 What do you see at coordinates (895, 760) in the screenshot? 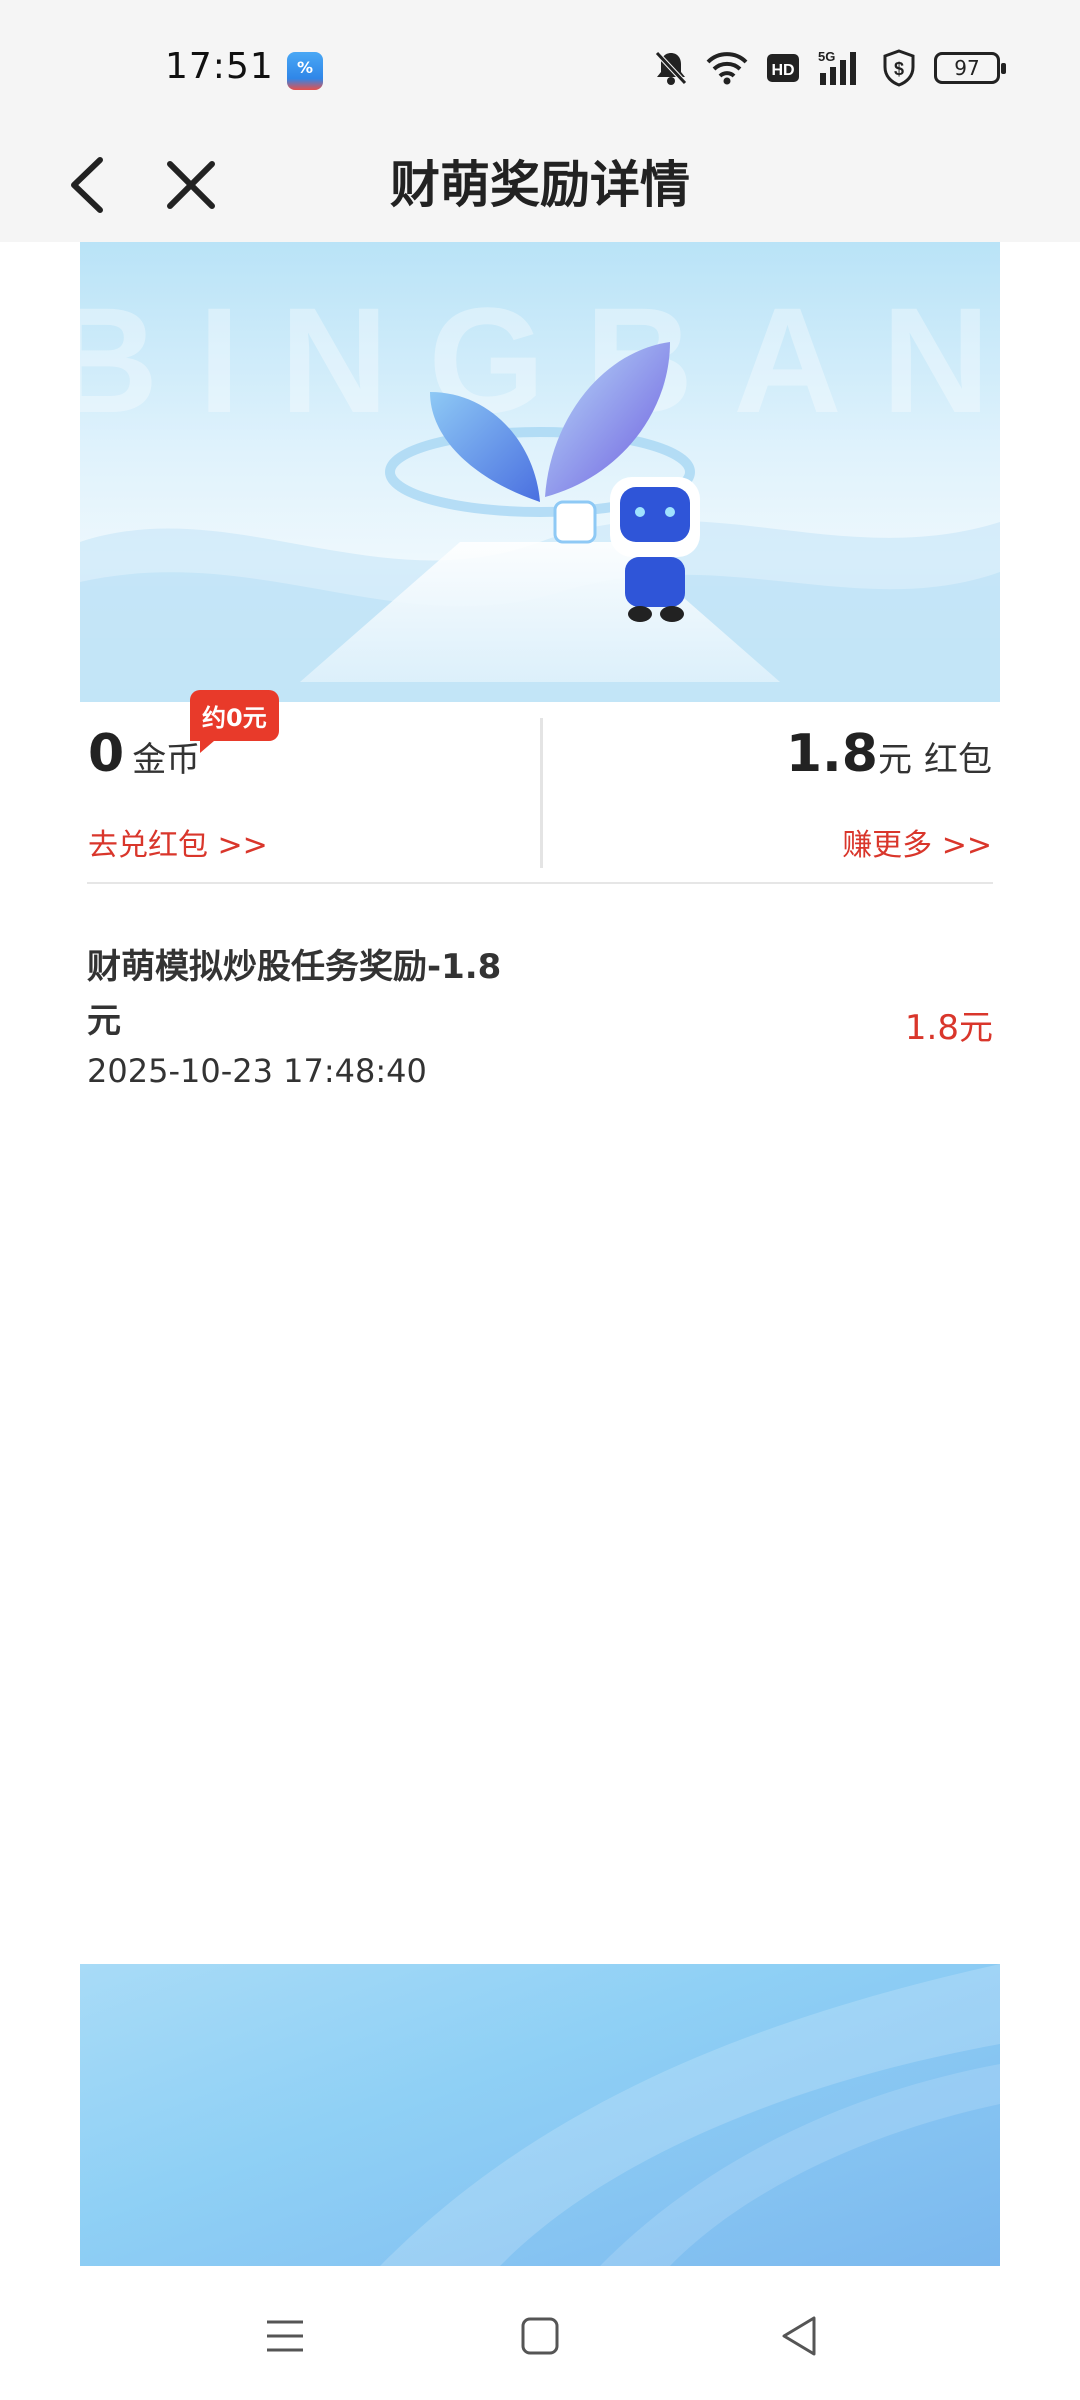
I see `redpacket-unit: 元` at bounding box center [895, 760].